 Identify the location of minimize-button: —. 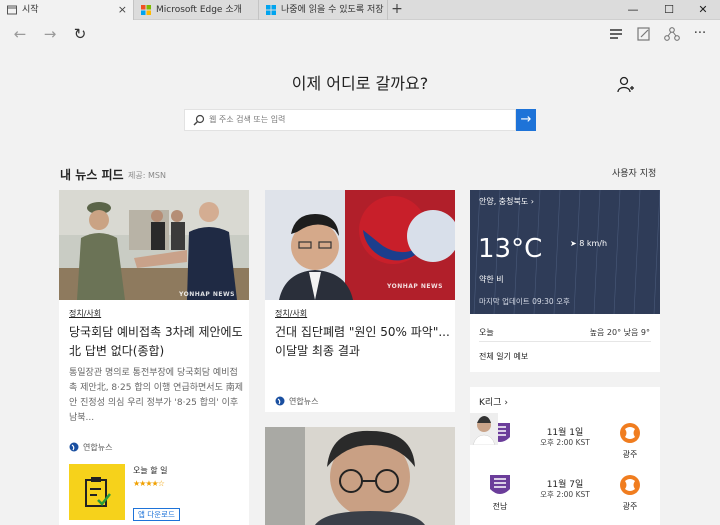
(633, 10).